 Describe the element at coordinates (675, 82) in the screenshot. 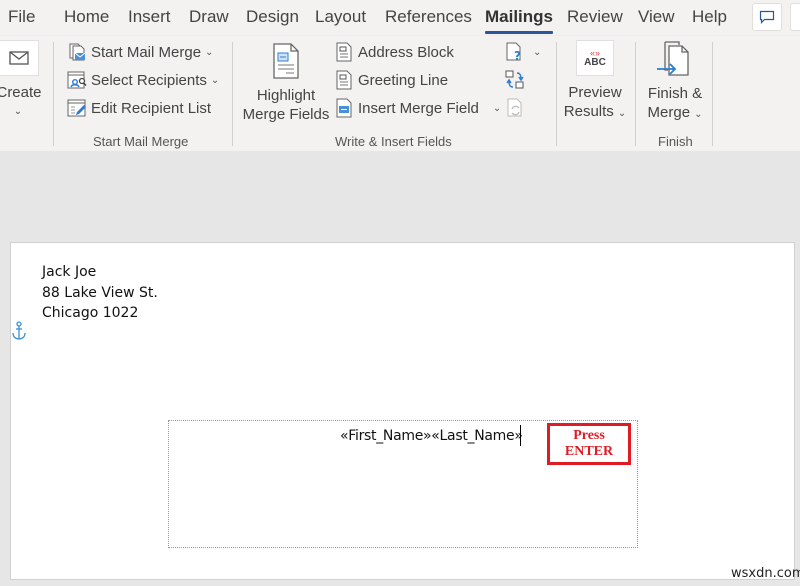

I see `finish-merge-button: Finish & Merge ⌄` at that location.